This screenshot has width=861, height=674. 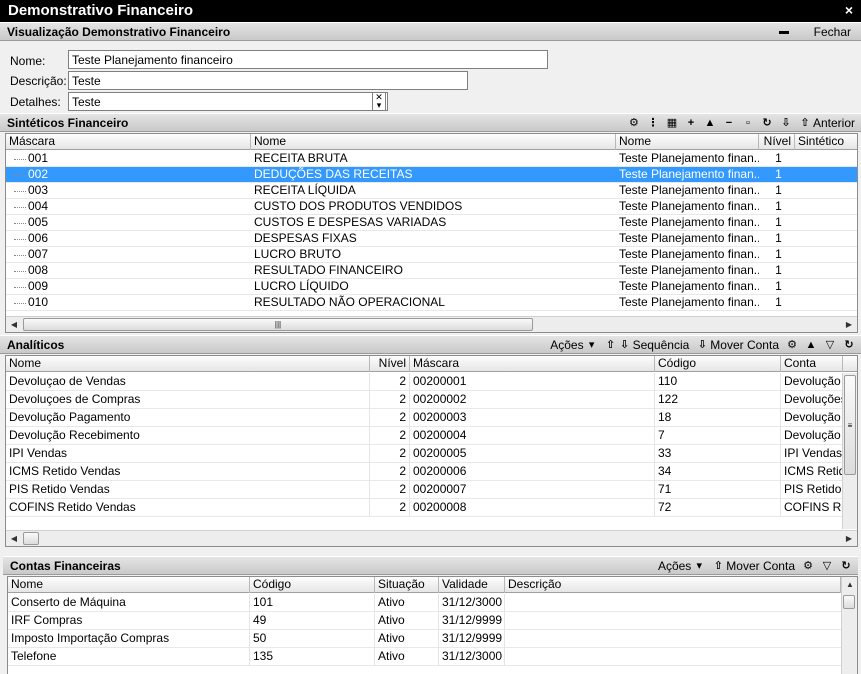 What do you see at coordinates (424, 472) in the screenshot?
I see `table-row: ICMS Retido Vendas20020000634ICMS Retido` at bounding box center [424, 472].